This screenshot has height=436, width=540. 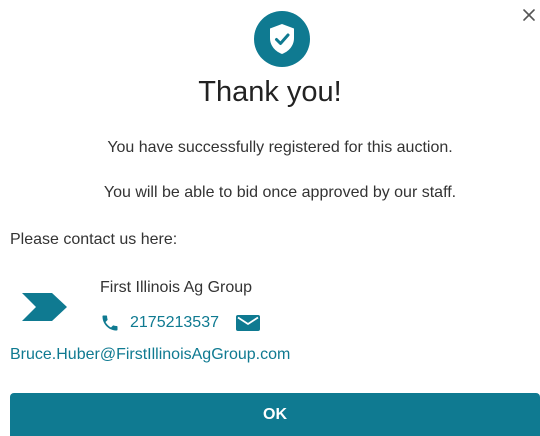 What do you see at coordinates (94, 239) in the screenshot?
I see `contact-prompt: Please contact us here:` at bounding box center [94, 239].